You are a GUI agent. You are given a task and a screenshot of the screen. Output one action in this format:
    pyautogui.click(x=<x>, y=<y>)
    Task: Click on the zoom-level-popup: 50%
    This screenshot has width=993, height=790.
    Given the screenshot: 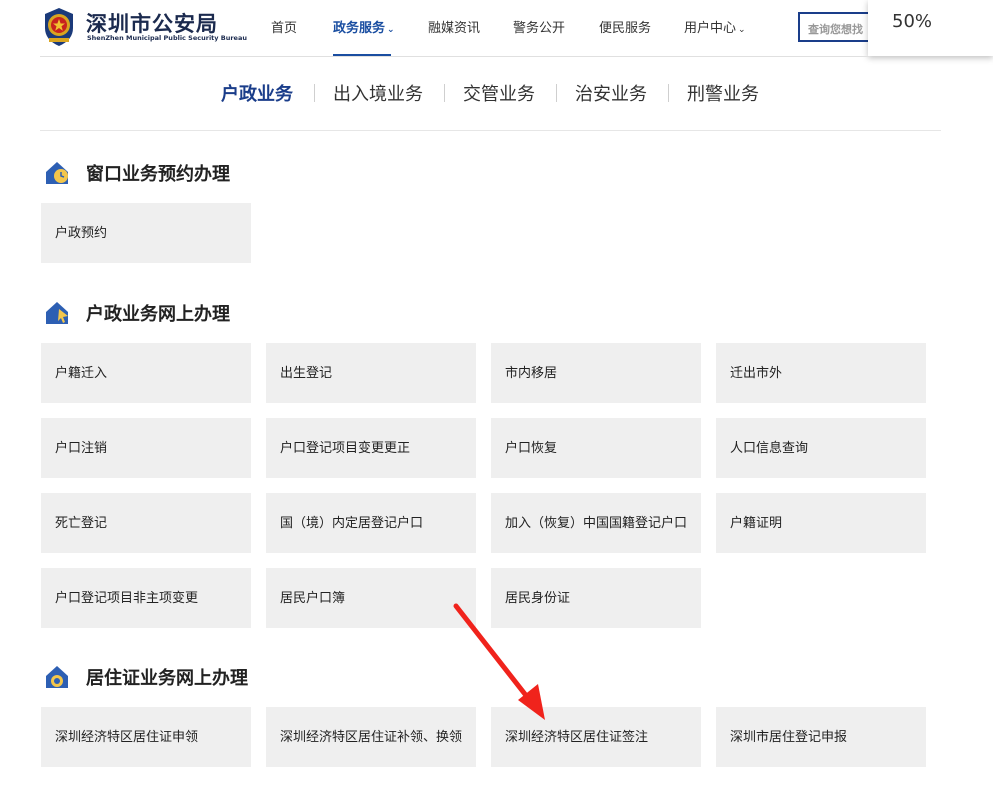 What is the action you would take?
    pyautogui.click(x=930, y=28)
    